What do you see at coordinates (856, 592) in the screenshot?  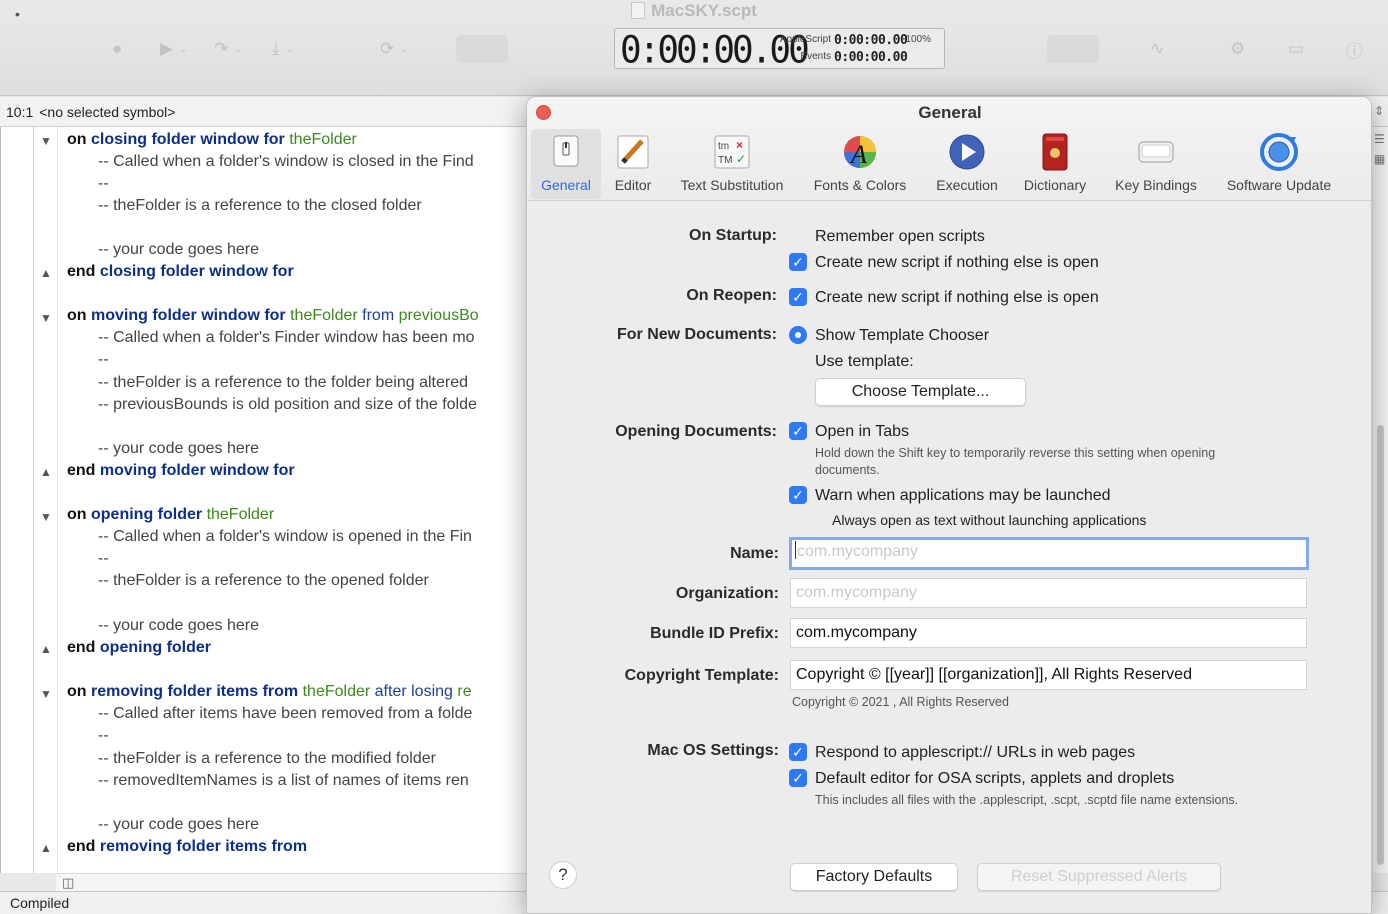 I see `organization-placeholder: com.mycompany` at bounding box center [856, 592].